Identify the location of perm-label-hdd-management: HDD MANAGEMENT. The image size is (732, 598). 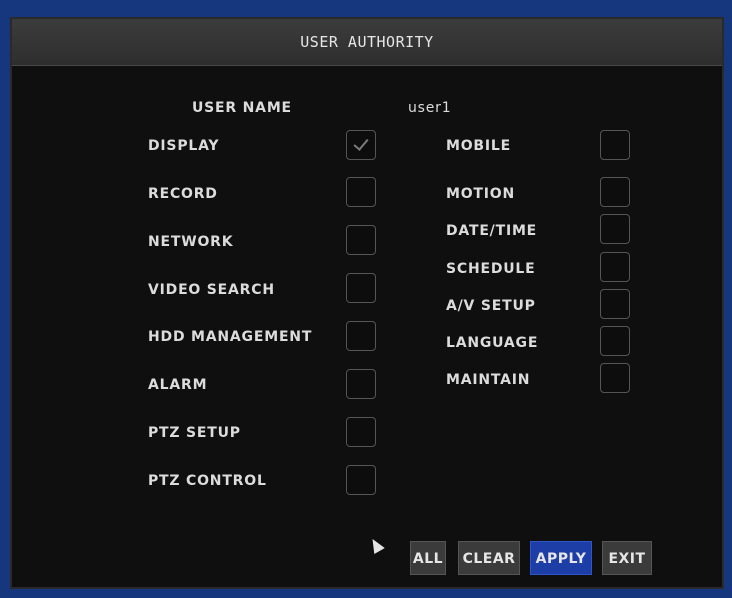
(230, 337).